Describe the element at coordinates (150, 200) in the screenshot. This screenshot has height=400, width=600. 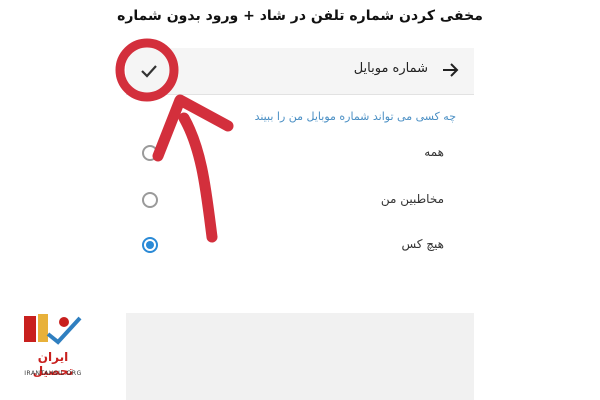
I see `radio-my-contacts` at that location.